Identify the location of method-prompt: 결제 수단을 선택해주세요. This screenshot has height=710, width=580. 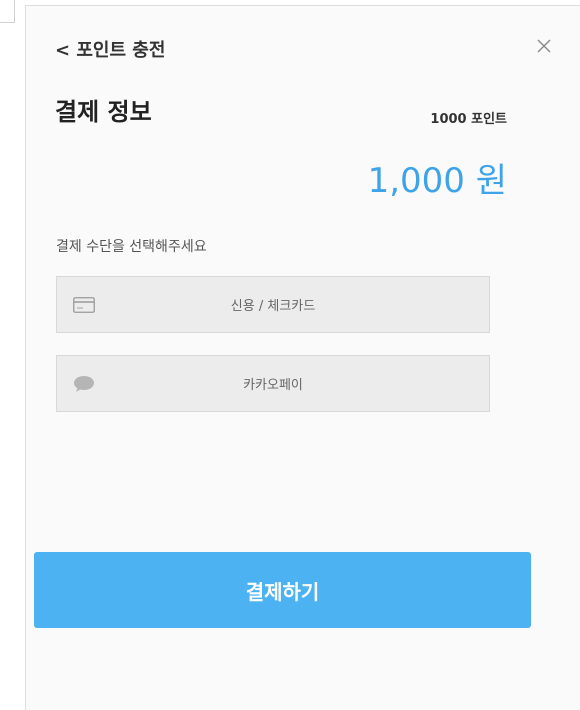
(131, 247).